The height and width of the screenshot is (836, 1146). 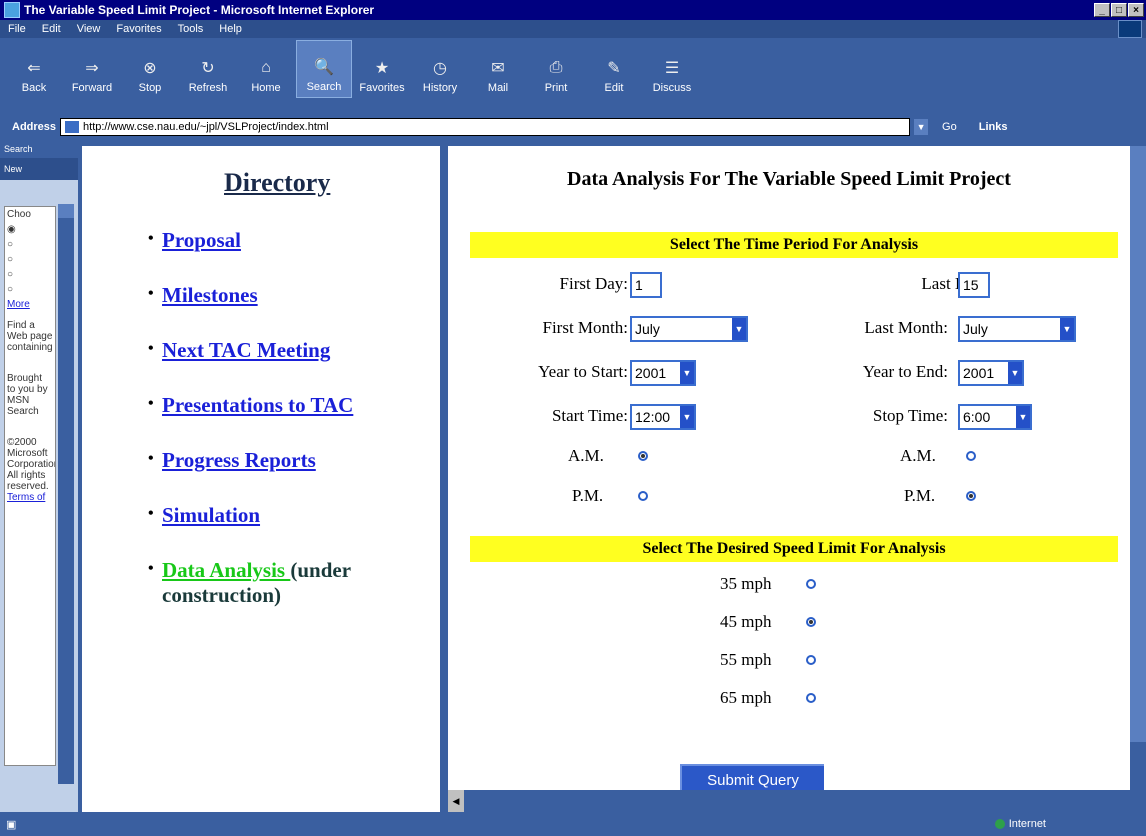 What do you see at coordinates (921, 127) in the screenshot?
I see `address-dropdown-button: ▼` at bounding box center [921, 127].